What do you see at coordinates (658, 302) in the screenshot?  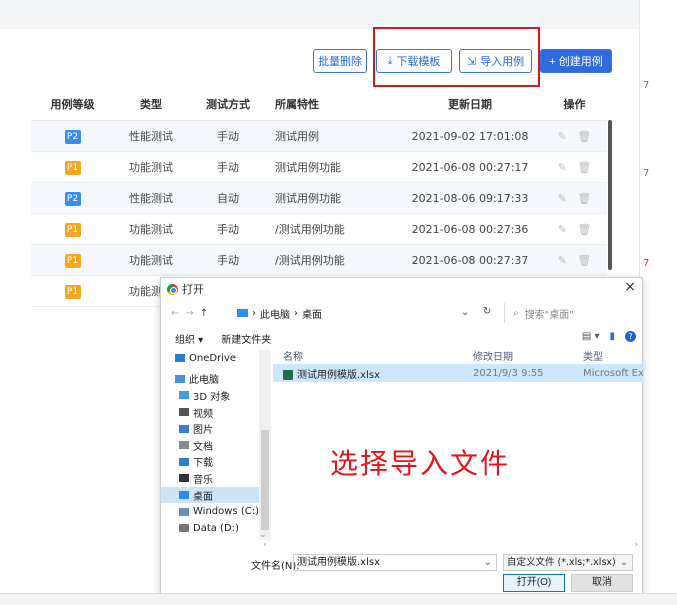 I see `right-side-panel: 7 7 7` at bounding box center [658, 302].